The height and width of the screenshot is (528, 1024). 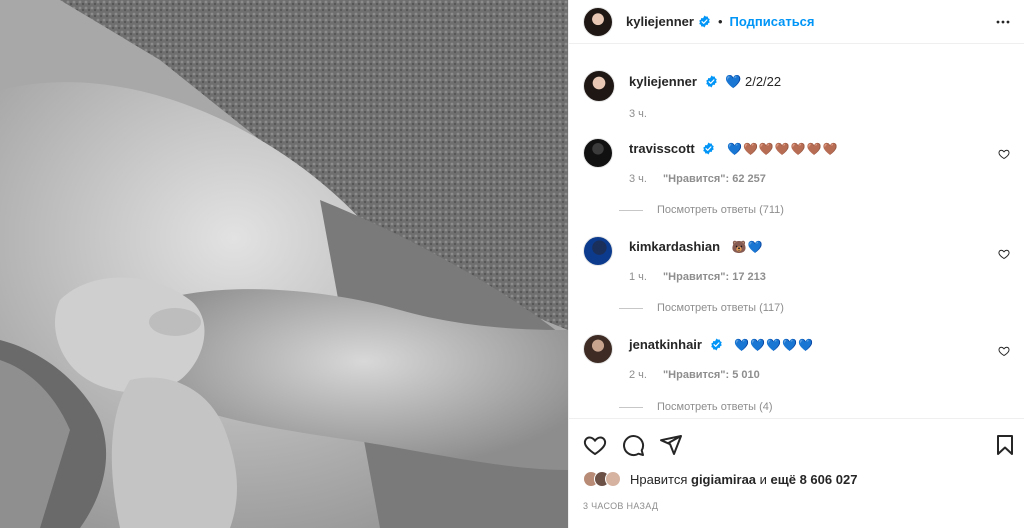 What do you see at coordinates (720, 308) in the screenshot?
I see `view-replies-label: Посмотреть ответы (117)` at bounding box center [720, 308].